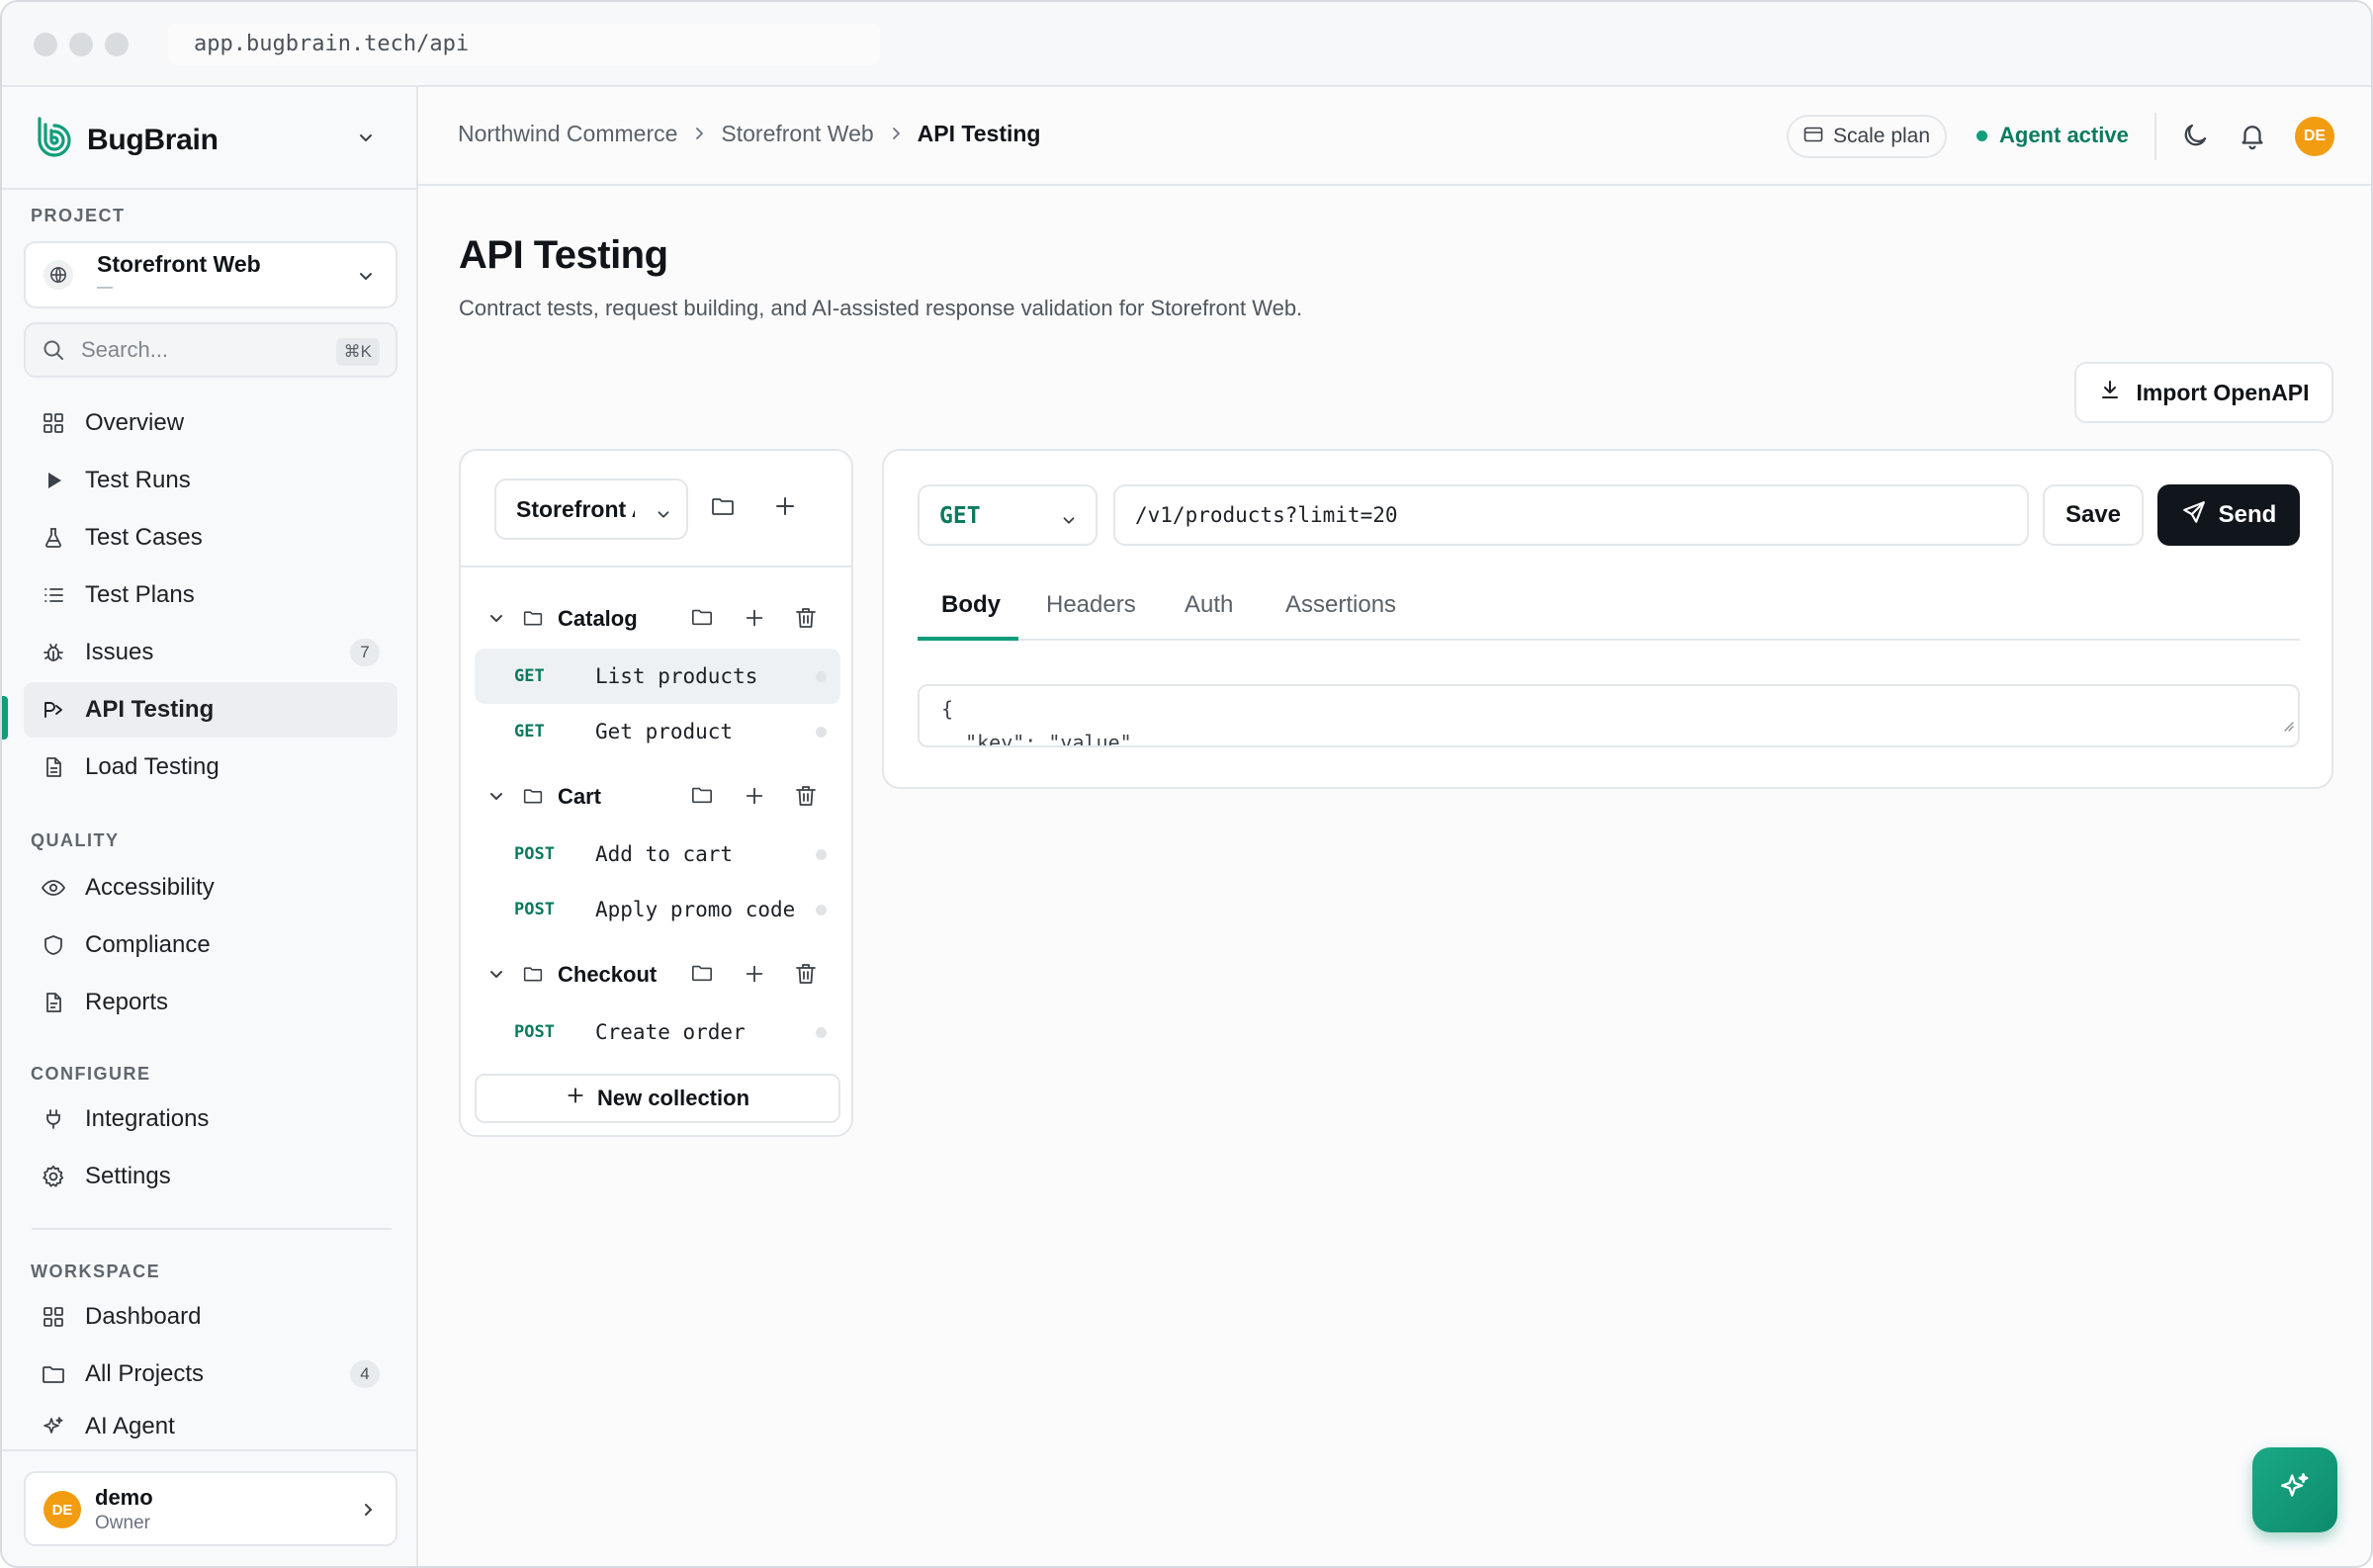 The height and width of the screenshot is (1568, 2373). Describe the element at coordinates (153, 140) in the screenshot. I see `brand-name: BugBrain` at that location.